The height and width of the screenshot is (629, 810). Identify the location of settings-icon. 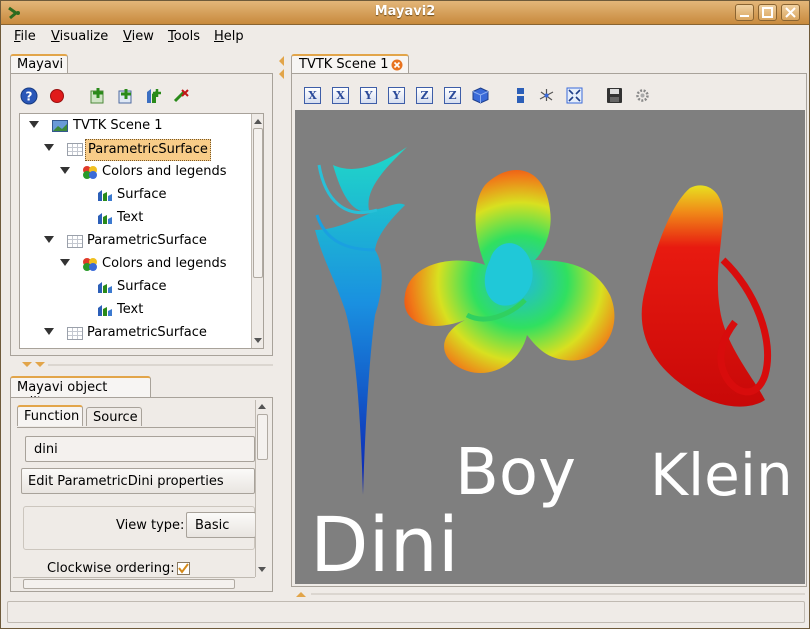
(642, 95).